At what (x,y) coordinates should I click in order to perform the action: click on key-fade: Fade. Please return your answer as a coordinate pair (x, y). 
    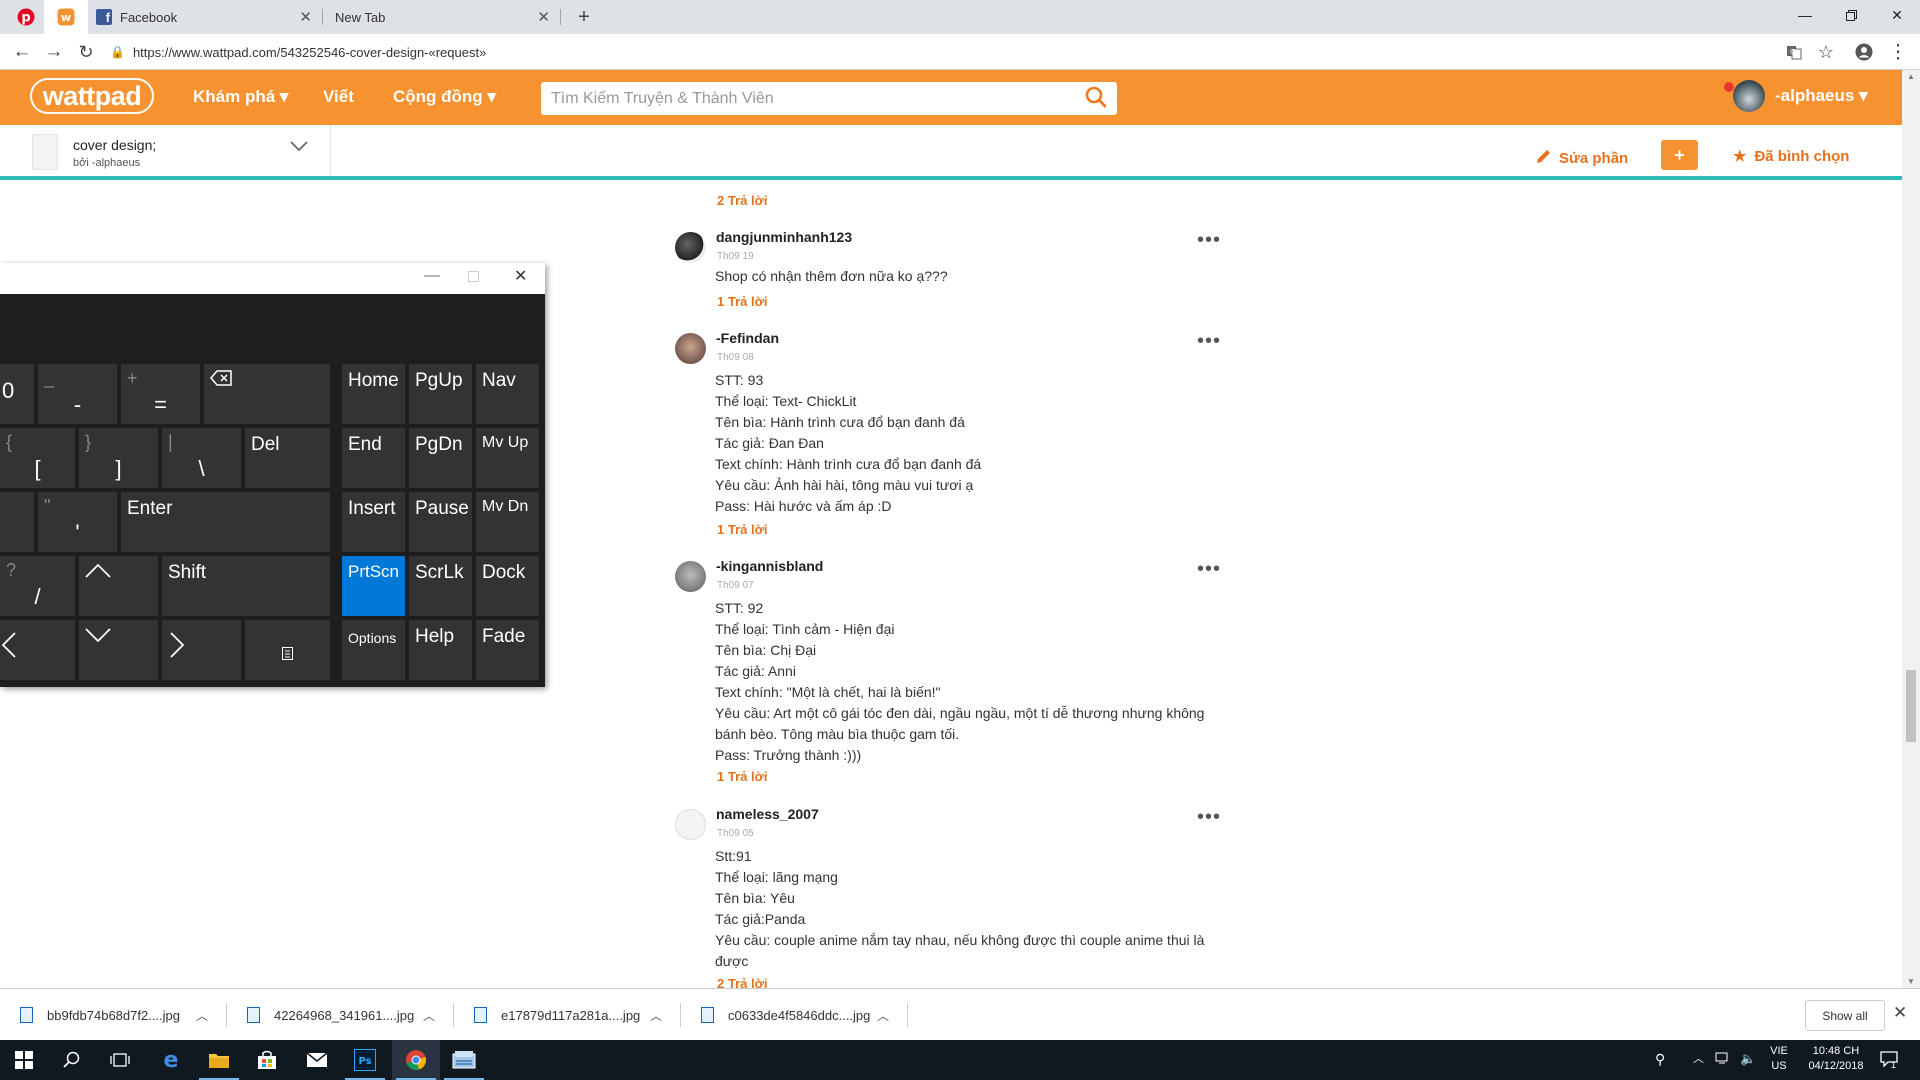
    Looking at the image, I should click on (507, 650).